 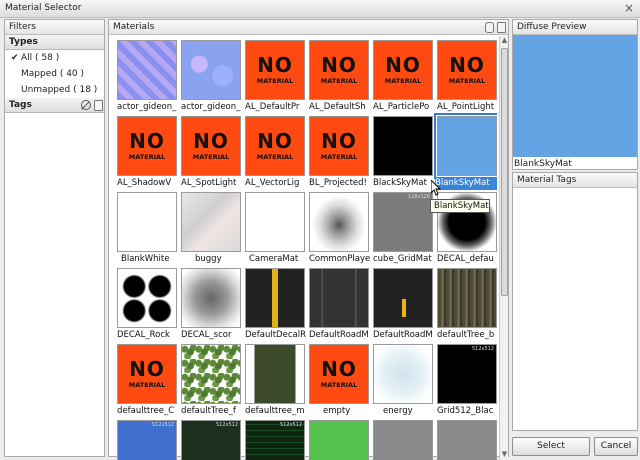 What do you see at coordinates (489, 27) in the screenshot?
I see `database-icon` at bounding box center [489, 27].